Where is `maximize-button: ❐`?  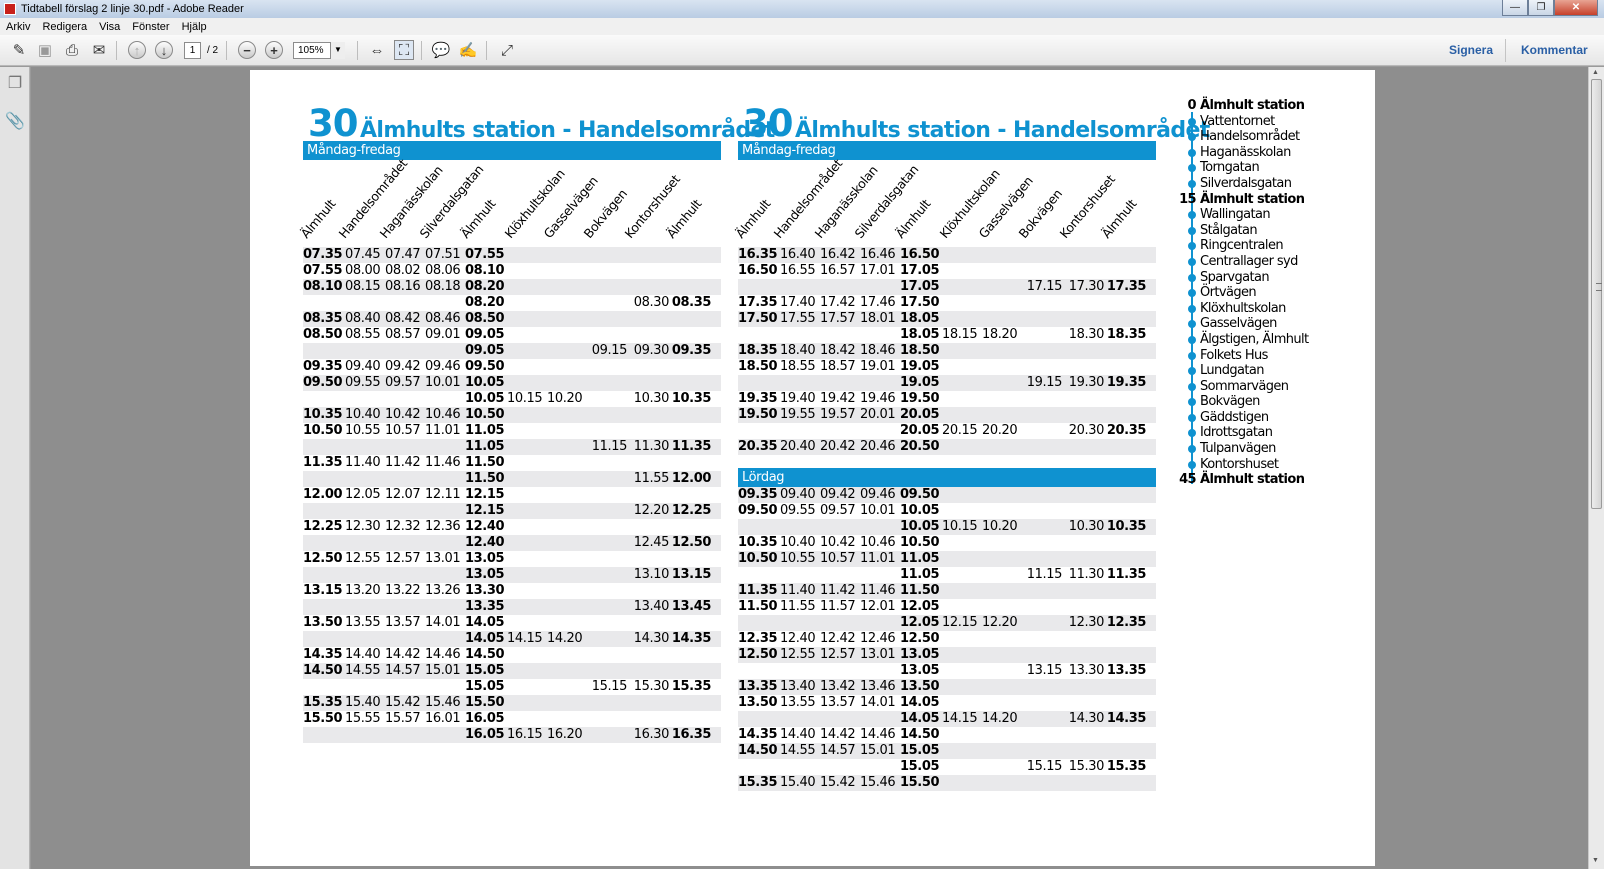 maximize-button: ❐ is located at coordinates (1541, 8).